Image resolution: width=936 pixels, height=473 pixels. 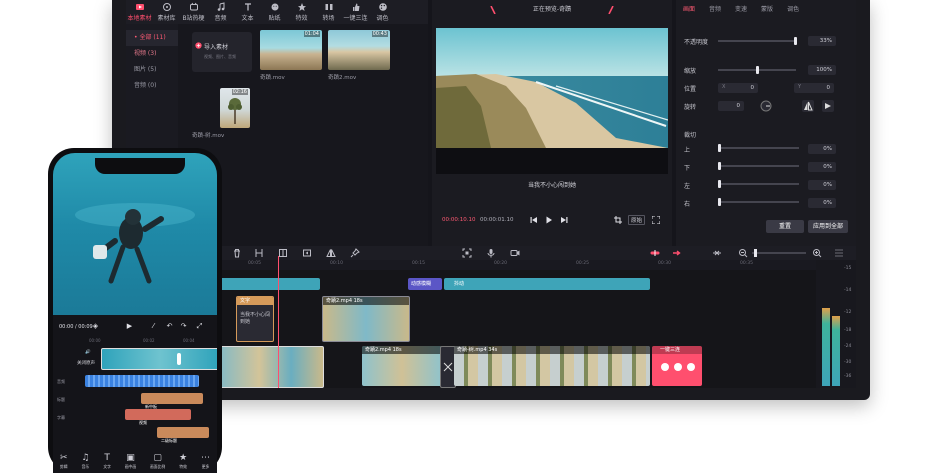 What do you see at coordinates (278, 322) in the screenshot?
I see `playhead` at bounding box center [278, 322].